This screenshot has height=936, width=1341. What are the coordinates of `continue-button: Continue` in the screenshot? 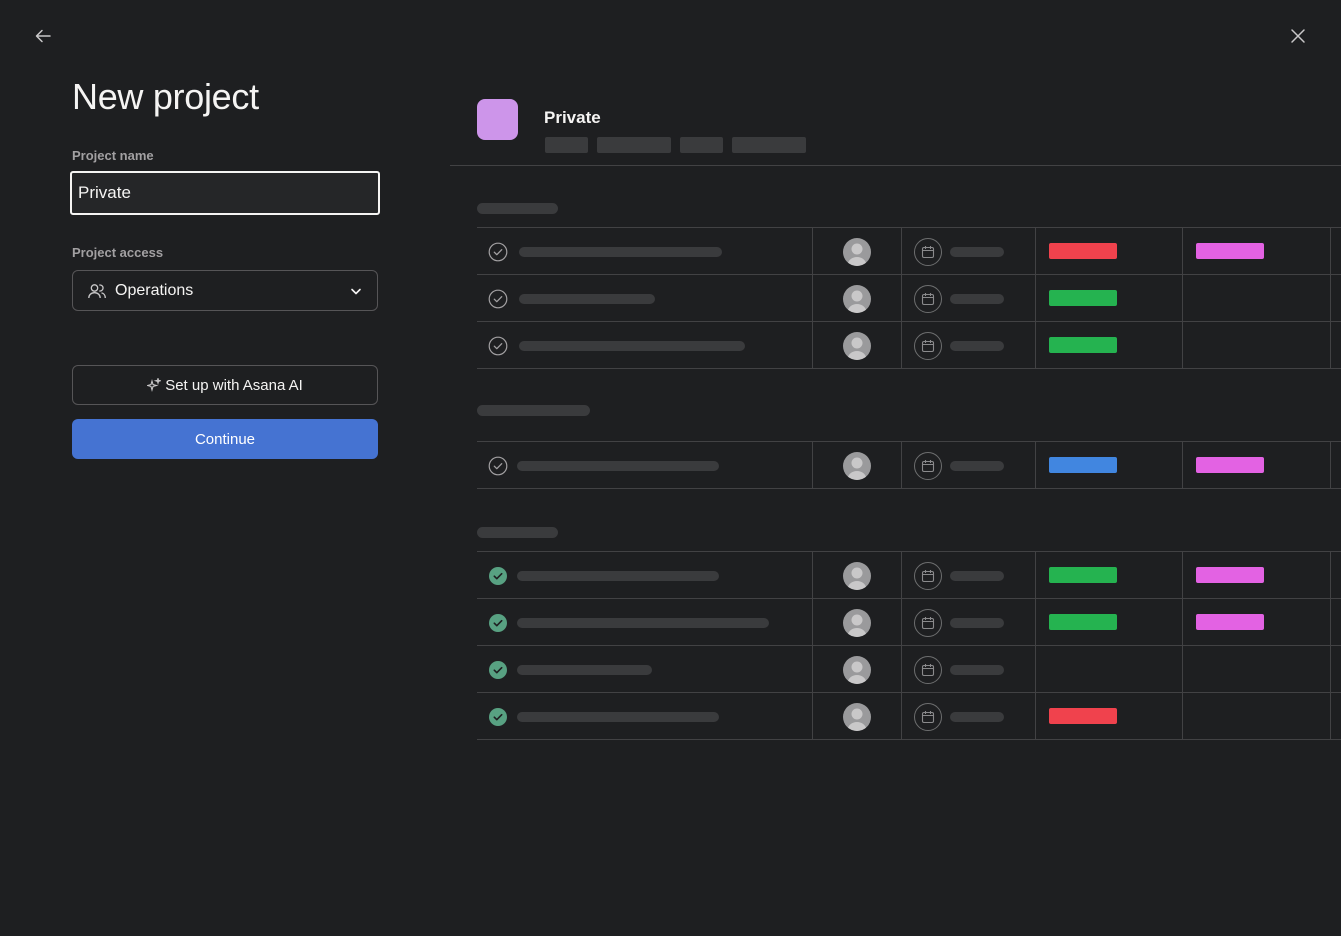 It's located at (225, 439).